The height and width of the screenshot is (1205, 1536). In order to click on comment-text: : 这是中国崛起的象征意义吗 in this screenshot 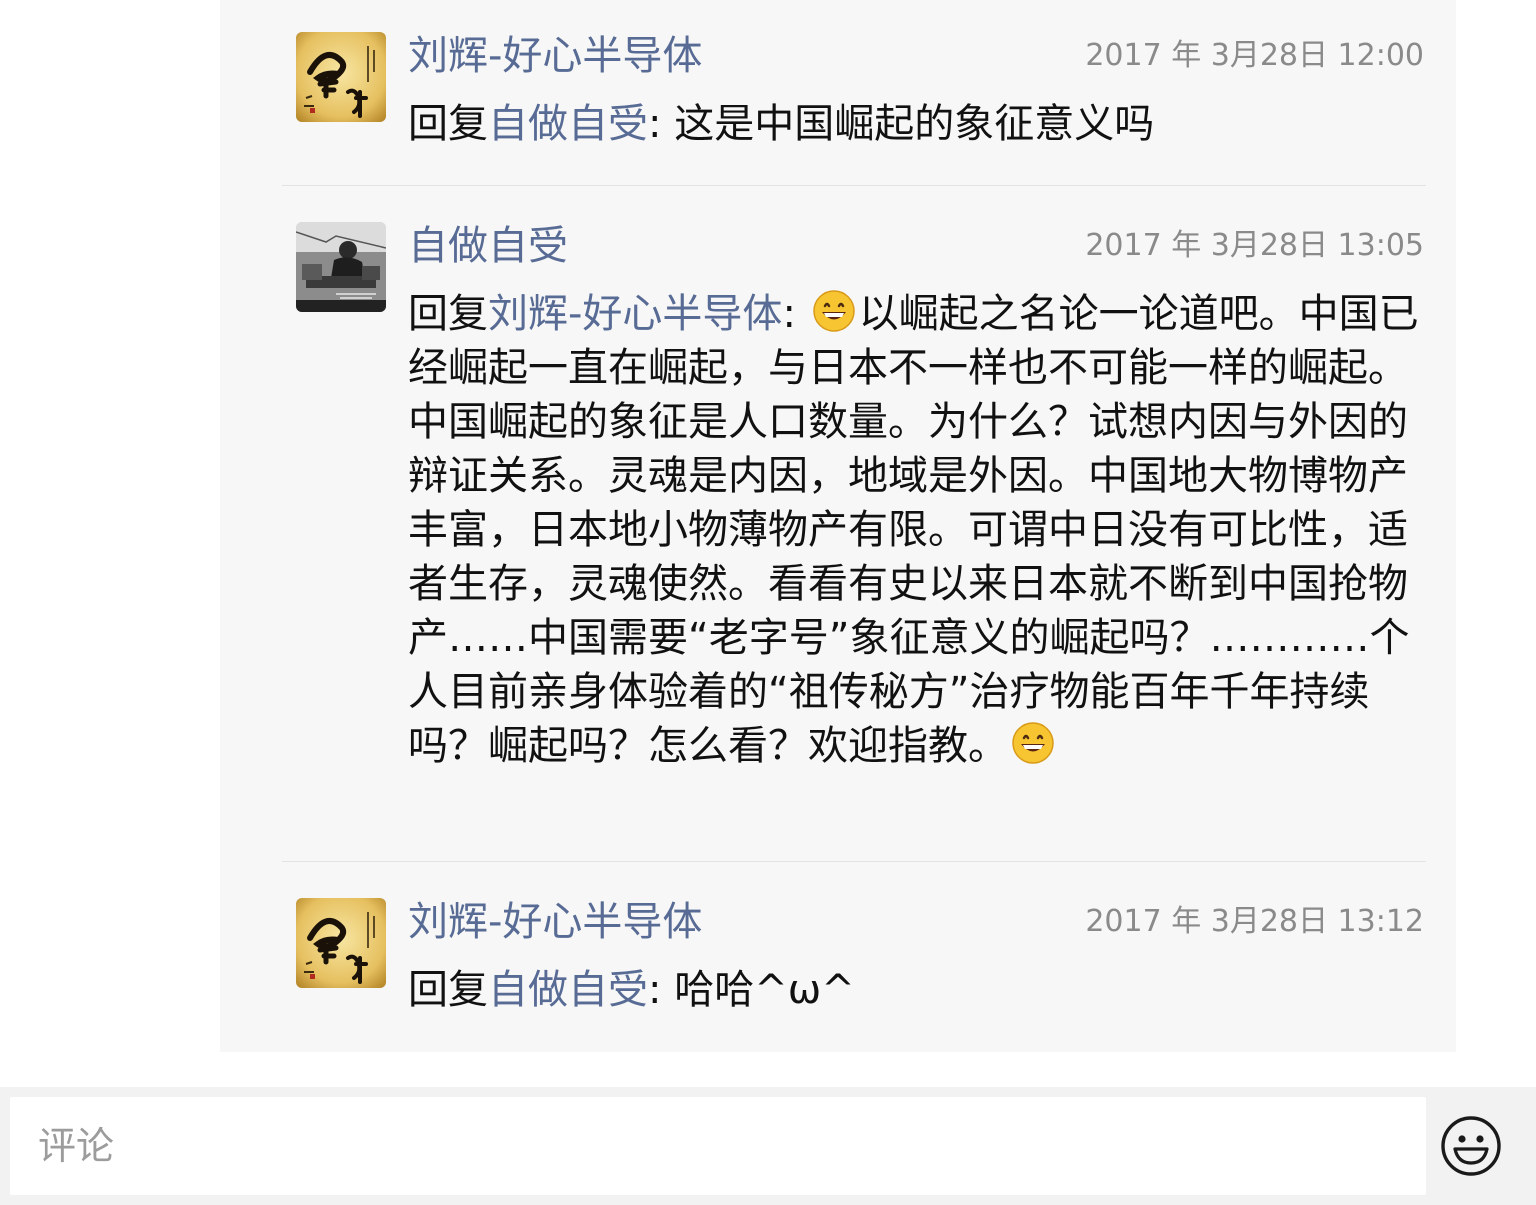, I will do `click(901, 124)`.